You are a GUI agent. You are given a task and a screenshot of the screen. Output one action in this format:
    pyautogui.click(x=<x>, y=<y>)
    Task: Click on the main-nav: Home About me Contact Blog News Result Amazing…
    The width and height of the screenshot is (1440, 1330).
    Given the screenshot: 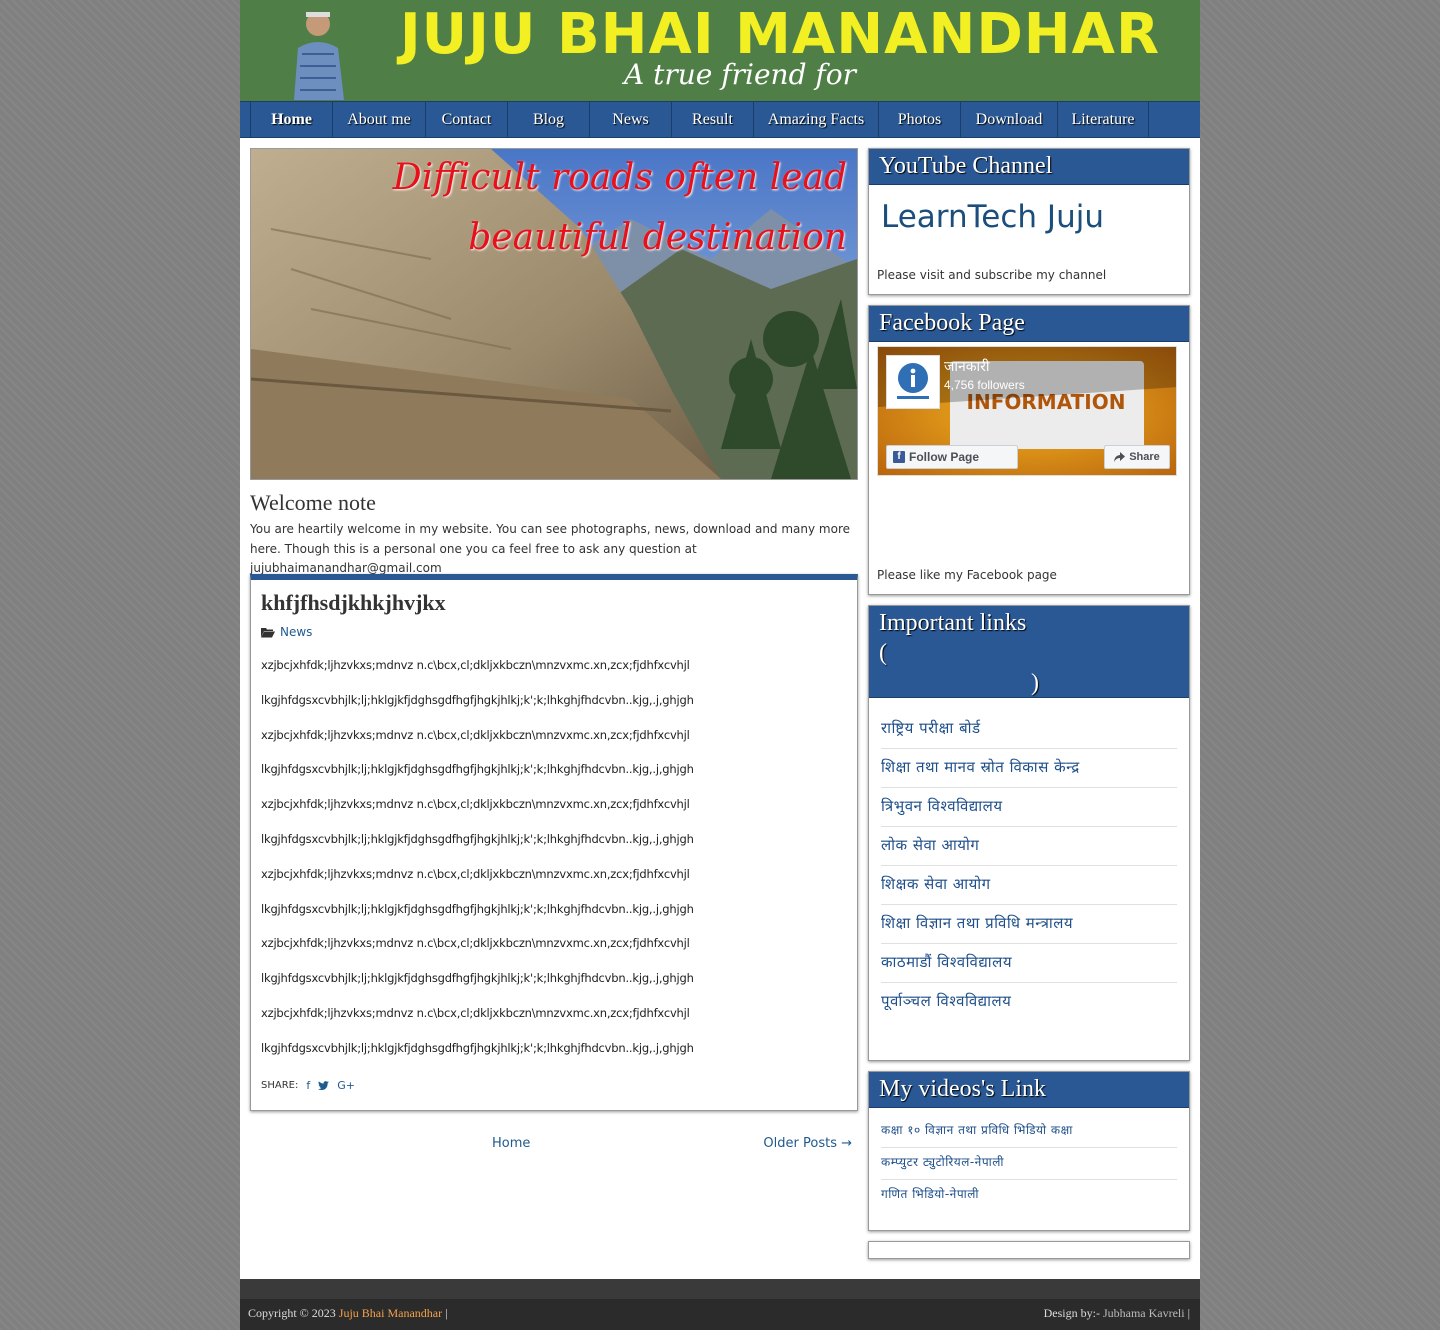 What is the action you would take?
    pyautogui.click(x=720, y=119)
    